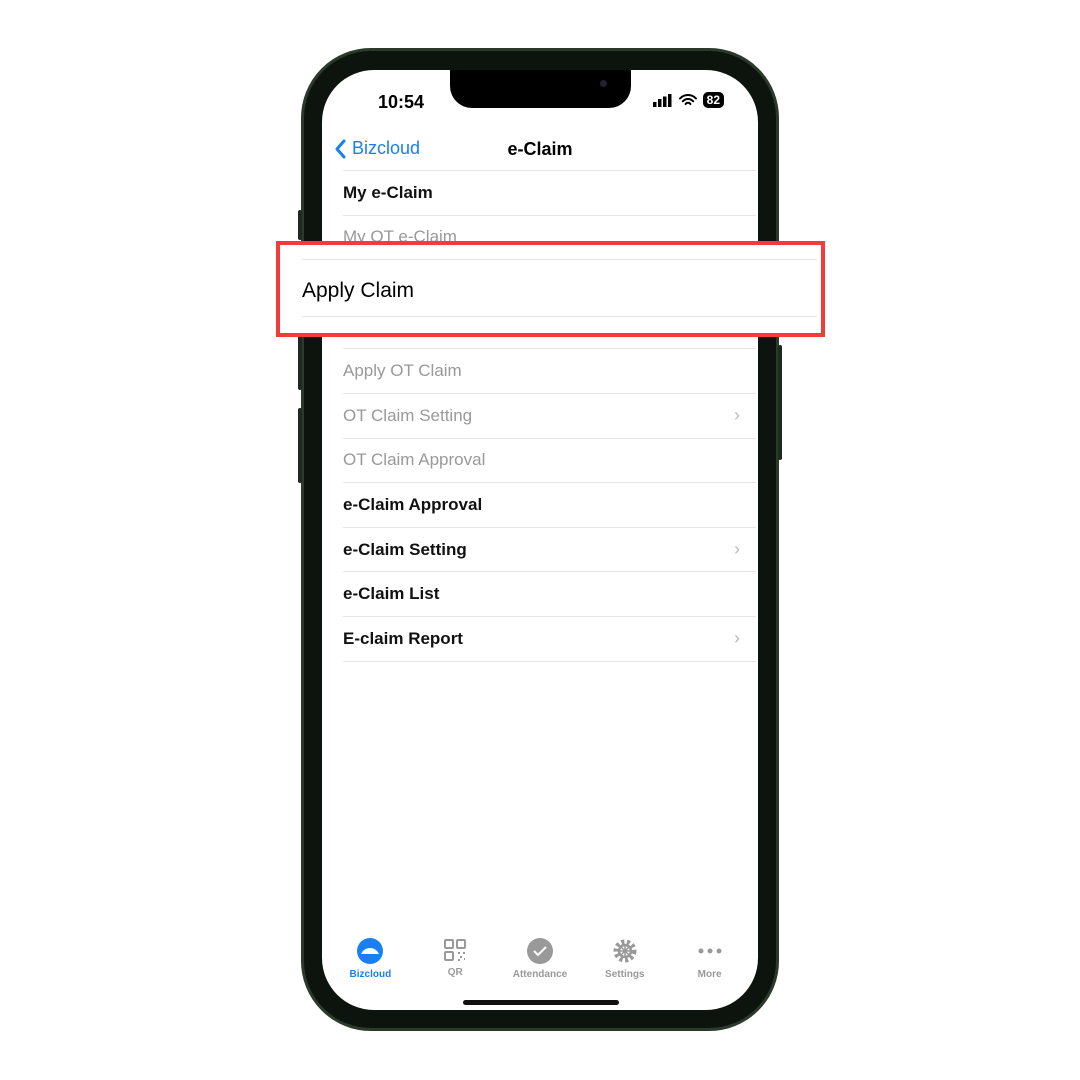  What do you see at coordinates (403, 638) in the screenshot?
I see `menu-item-label: E-claim Report` at bounding box center [403, 638].